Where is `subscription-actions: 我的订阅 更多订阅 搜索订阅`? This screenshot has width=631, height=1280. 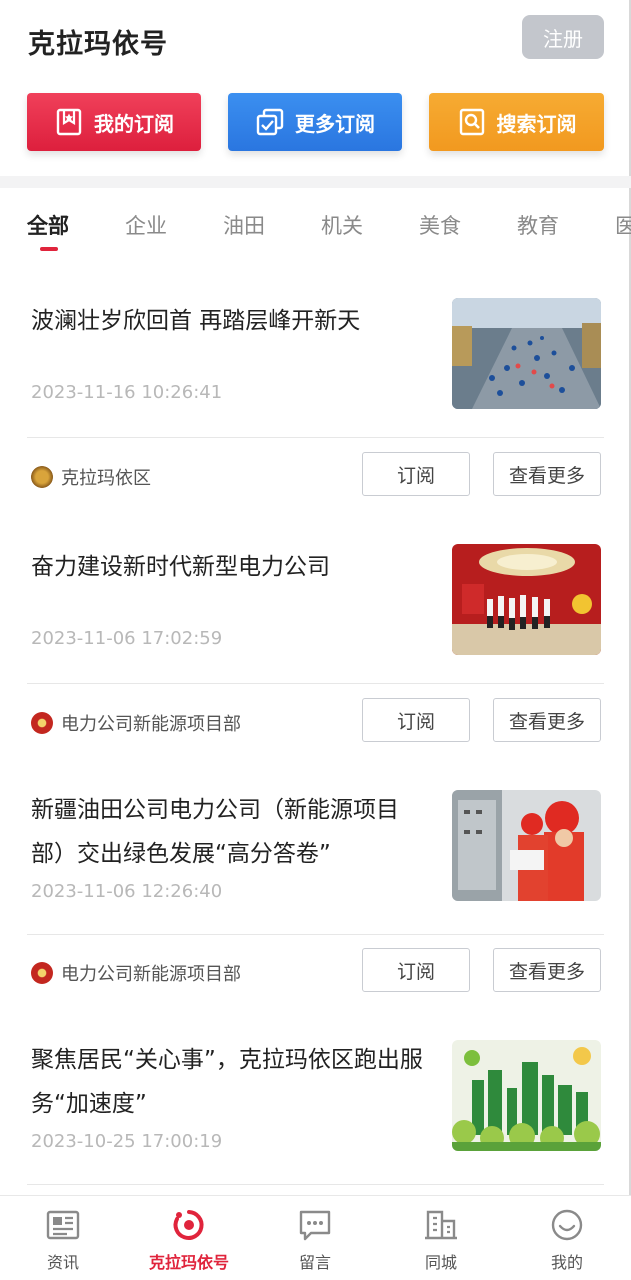
subscription-actions: 我的订阅 更多订阅 搜索订阅 is located at coordinates (315, 123).